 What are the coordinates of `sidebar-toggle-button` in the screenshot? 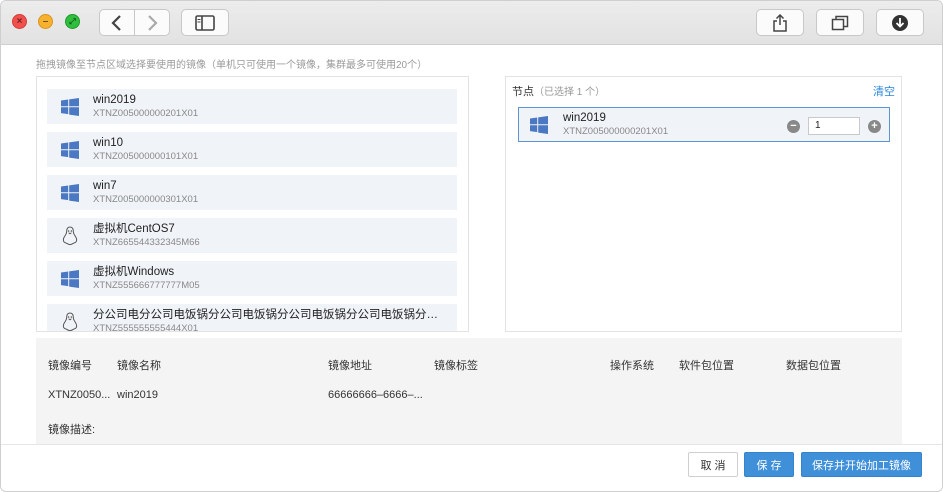 It's located at (205, 22).